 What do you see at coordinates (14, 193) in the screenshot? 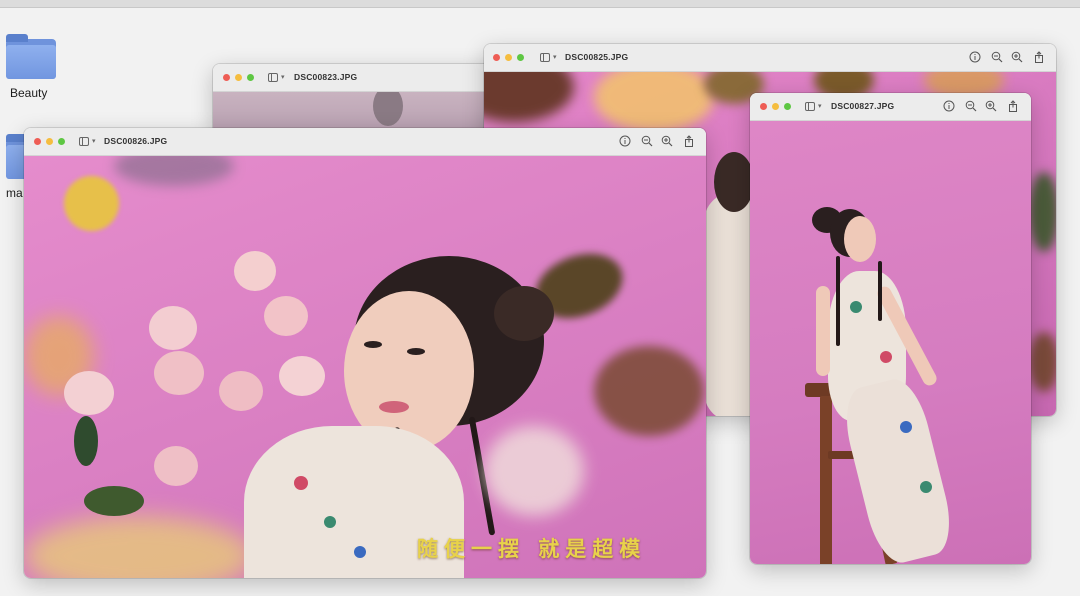
I see `folder-label: ma` at bounding box center [14, 193].